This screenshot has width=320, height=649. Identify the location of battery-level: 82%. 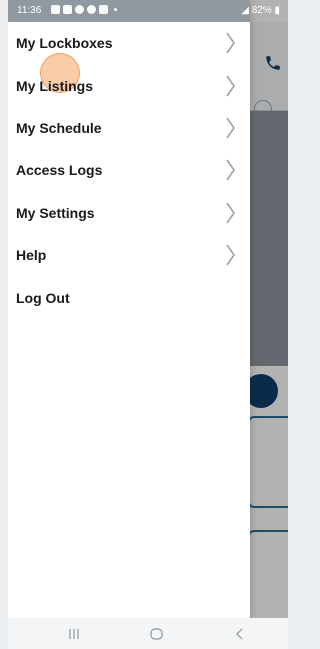
(261, 10).